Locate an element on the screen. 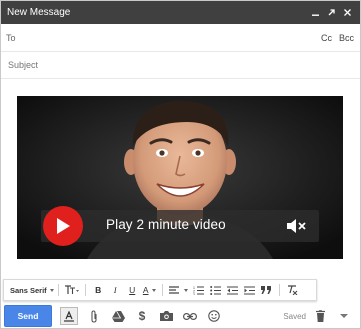 This screenshot has height=329, width=361. italic-button: I is located at coordinates (115, 290).